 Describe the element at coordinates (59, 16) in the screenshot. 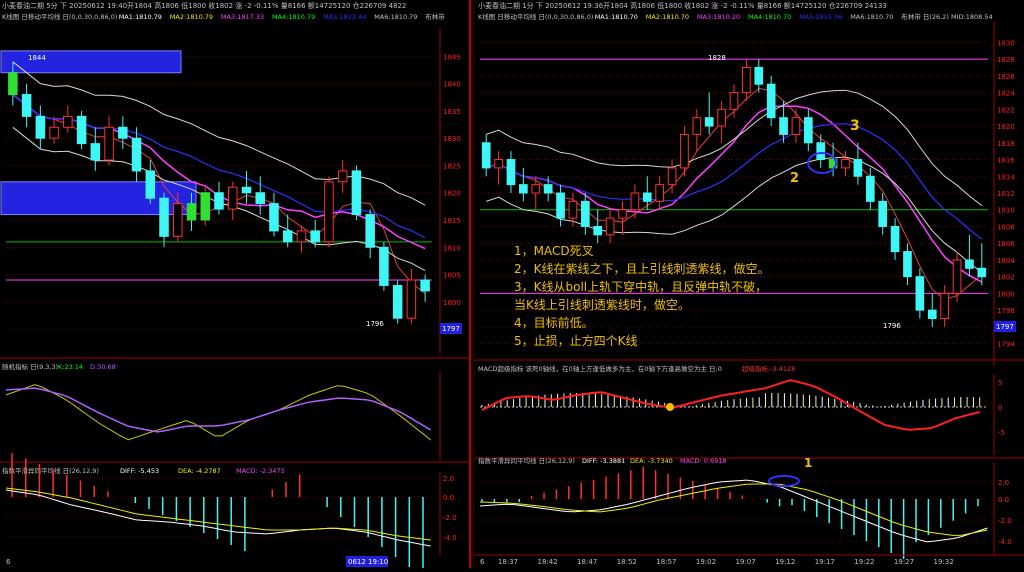

I see `left-ma-legend-item: K线图 日移动平均线 日(0,0,30,0,86,0)` at that location.